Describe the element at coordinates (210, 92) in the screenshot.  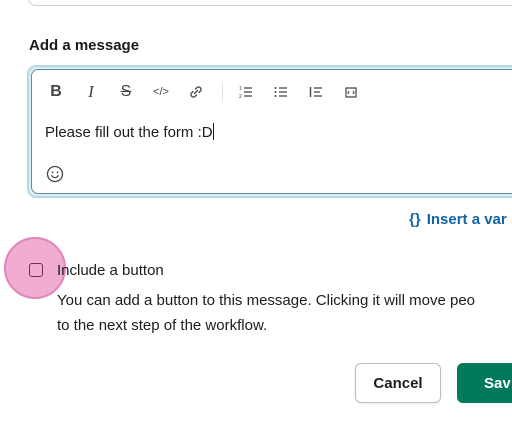
I see `formatting-toolbar: B I S </> 12` at that location.